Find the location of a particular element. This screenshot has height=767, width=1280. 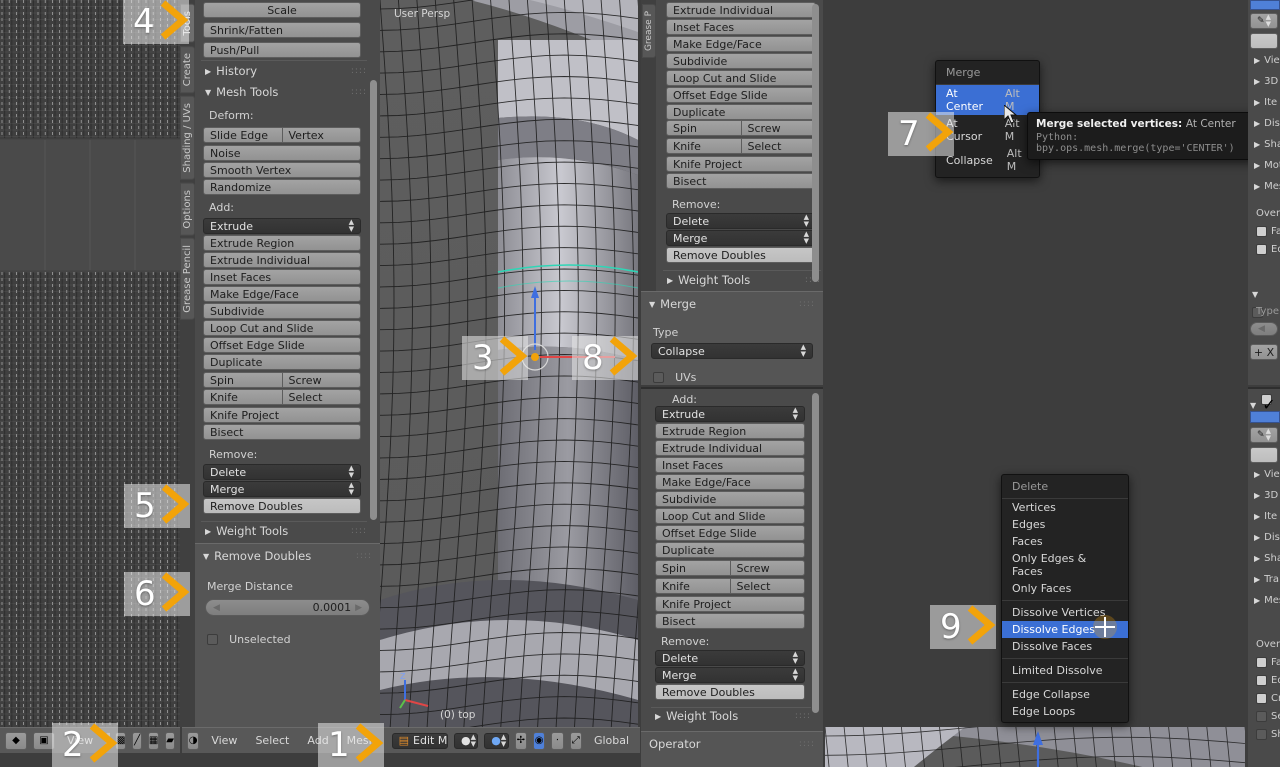

uv-select-edge-icon: ╱ is located at coordinates (137, 740).